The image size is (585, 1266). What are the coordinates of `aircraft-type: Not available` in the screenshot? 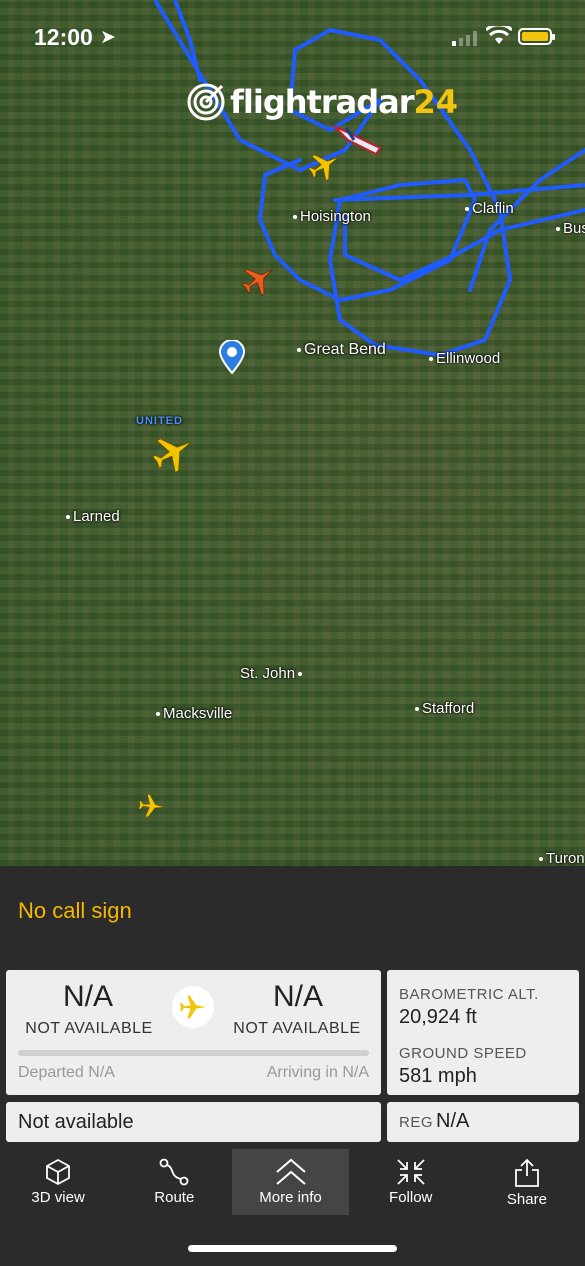 It's located at (76, 1122).